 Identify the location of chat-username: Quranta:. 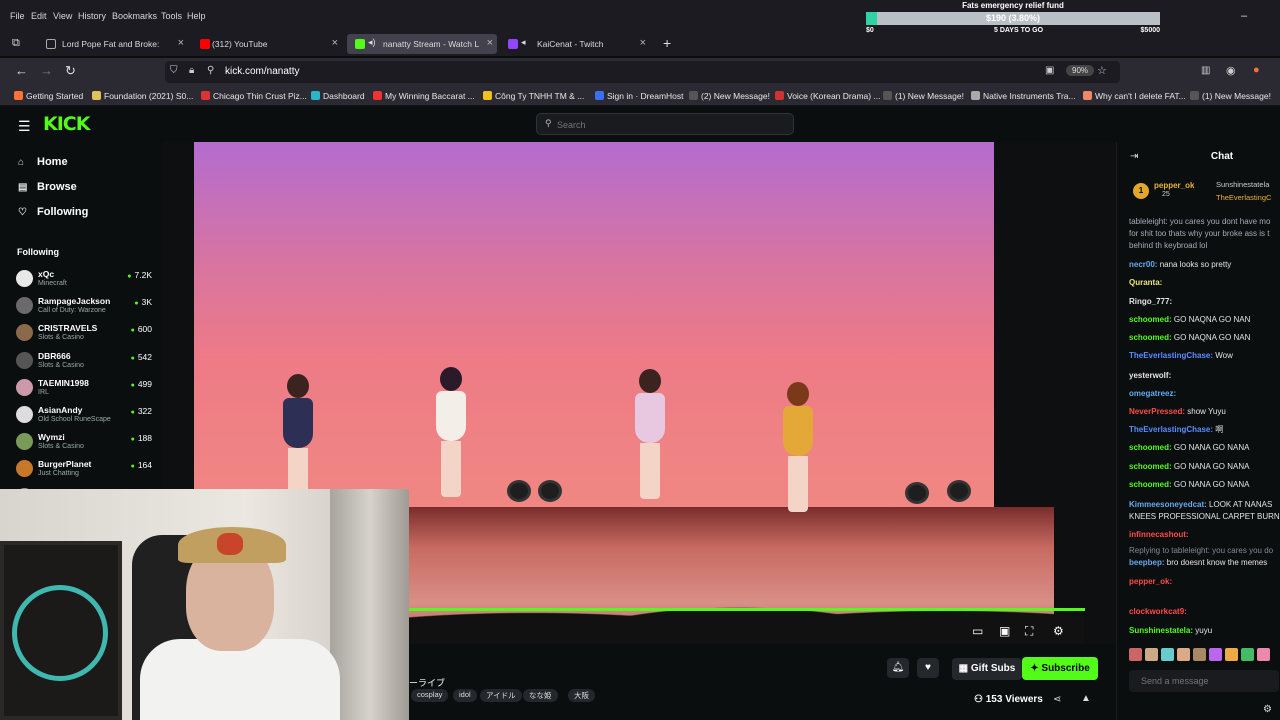
(1145, 282).